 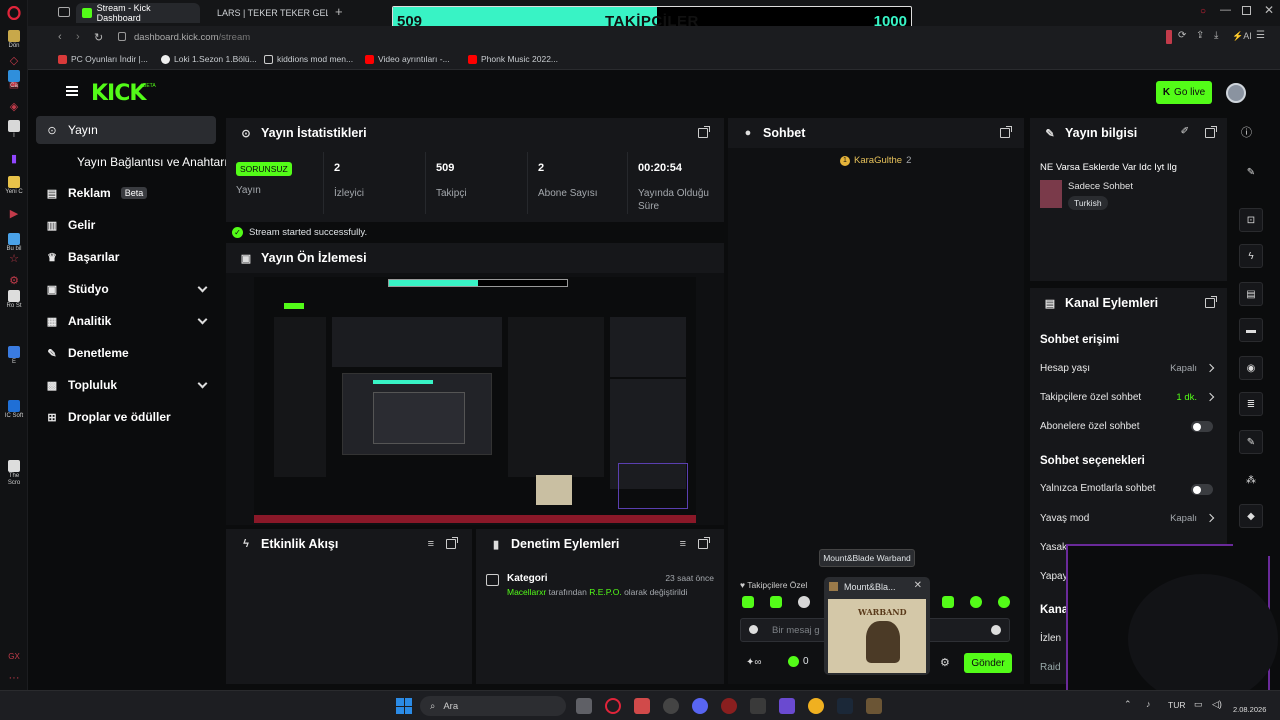 I want to click on download-icon: ⤓, so click(x=1216, y=35).